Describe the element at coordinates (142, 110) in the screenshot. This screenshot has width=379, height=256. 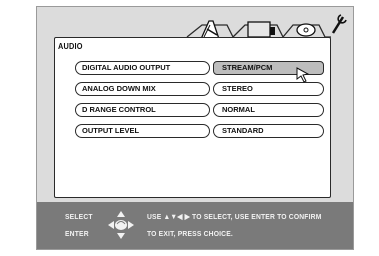
I see `setting-label: D RANGE CONTROL` at that location.